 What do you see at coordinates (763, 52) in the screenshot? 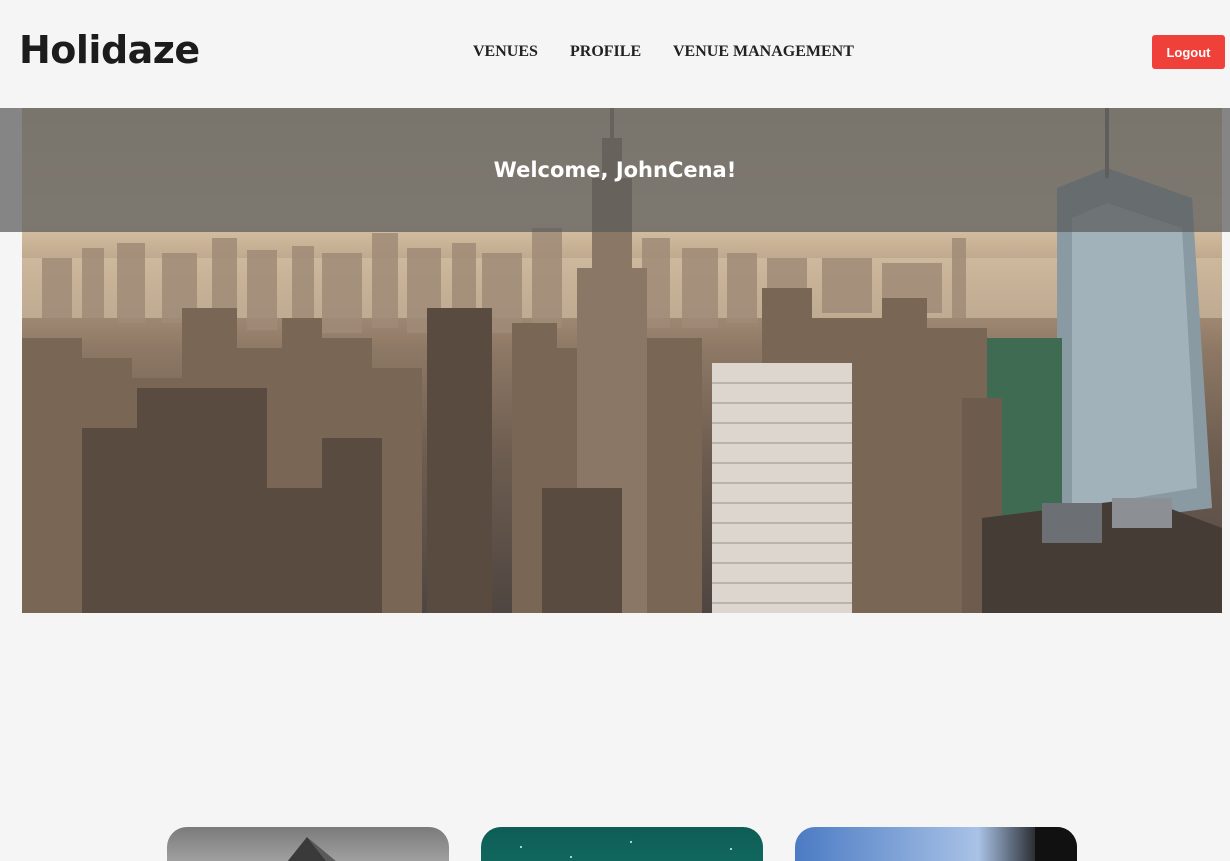
I see `nav-link-venue-management: VENUE MANAGEMENT` at bounding box center [763, 52].